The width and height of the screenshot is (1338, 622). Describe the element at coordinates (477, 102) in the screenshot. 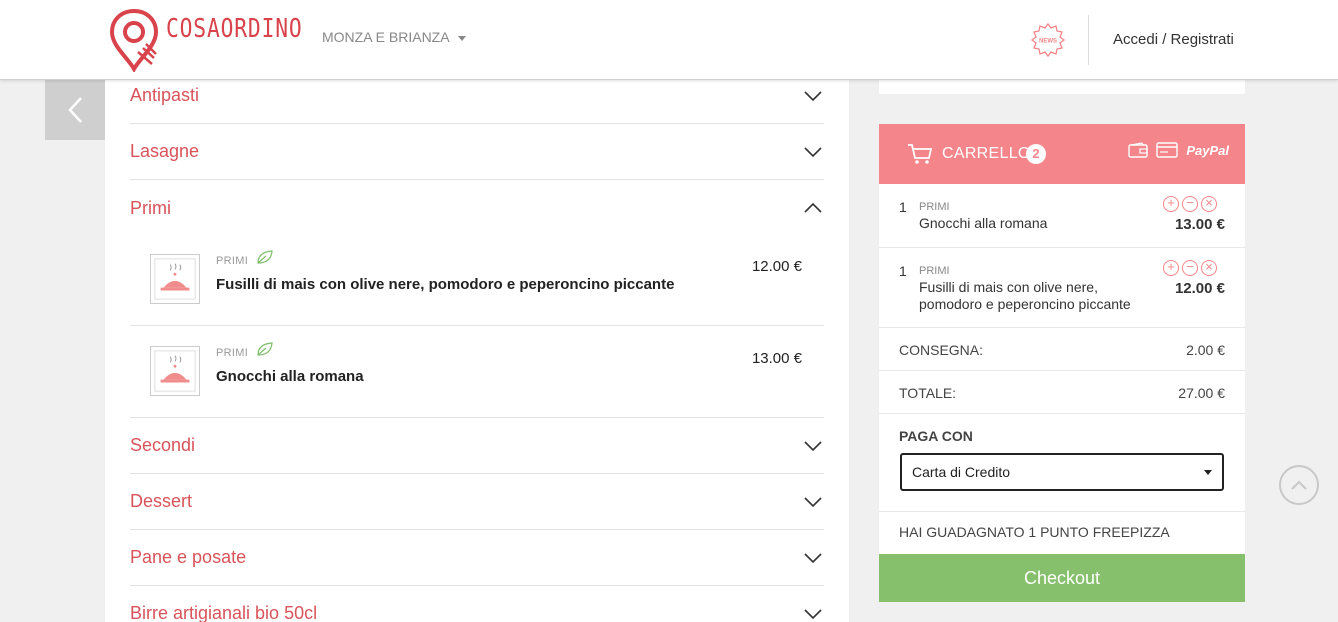

I see `category-antipasti: Antipasti` at that location.